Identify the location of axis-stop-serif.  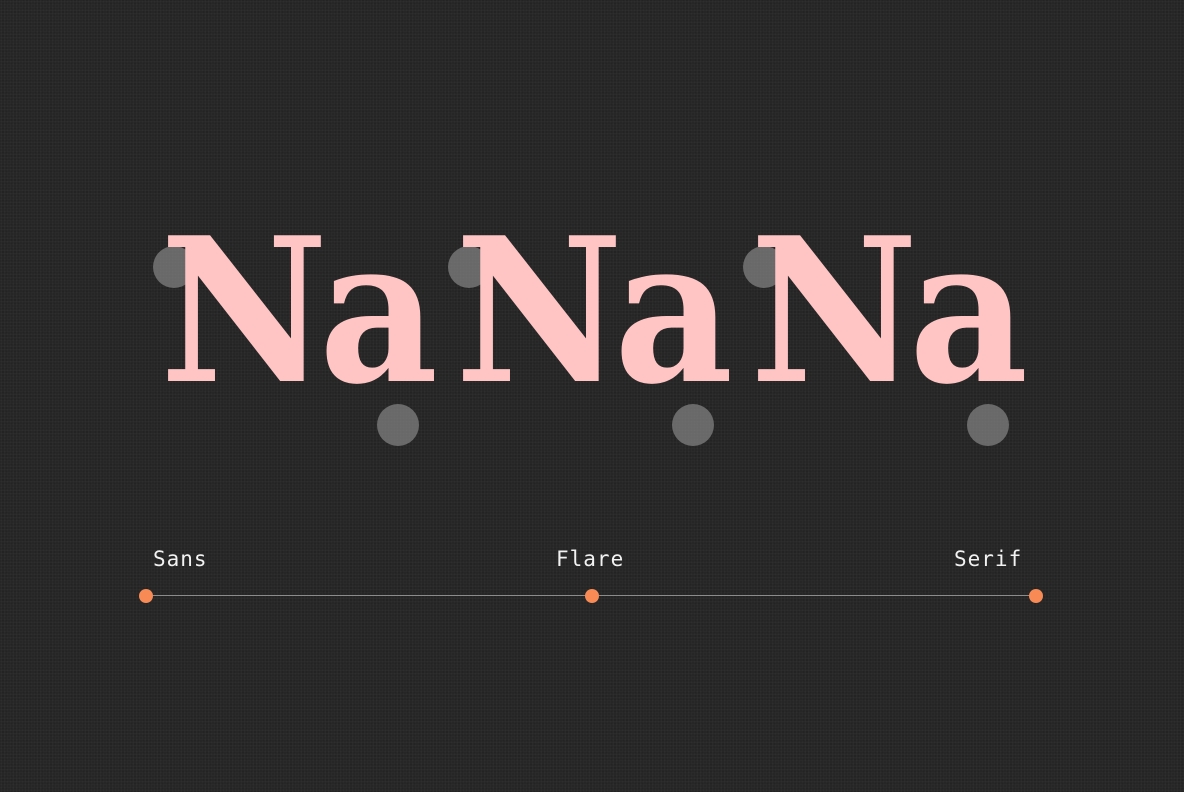
(1036, 596).